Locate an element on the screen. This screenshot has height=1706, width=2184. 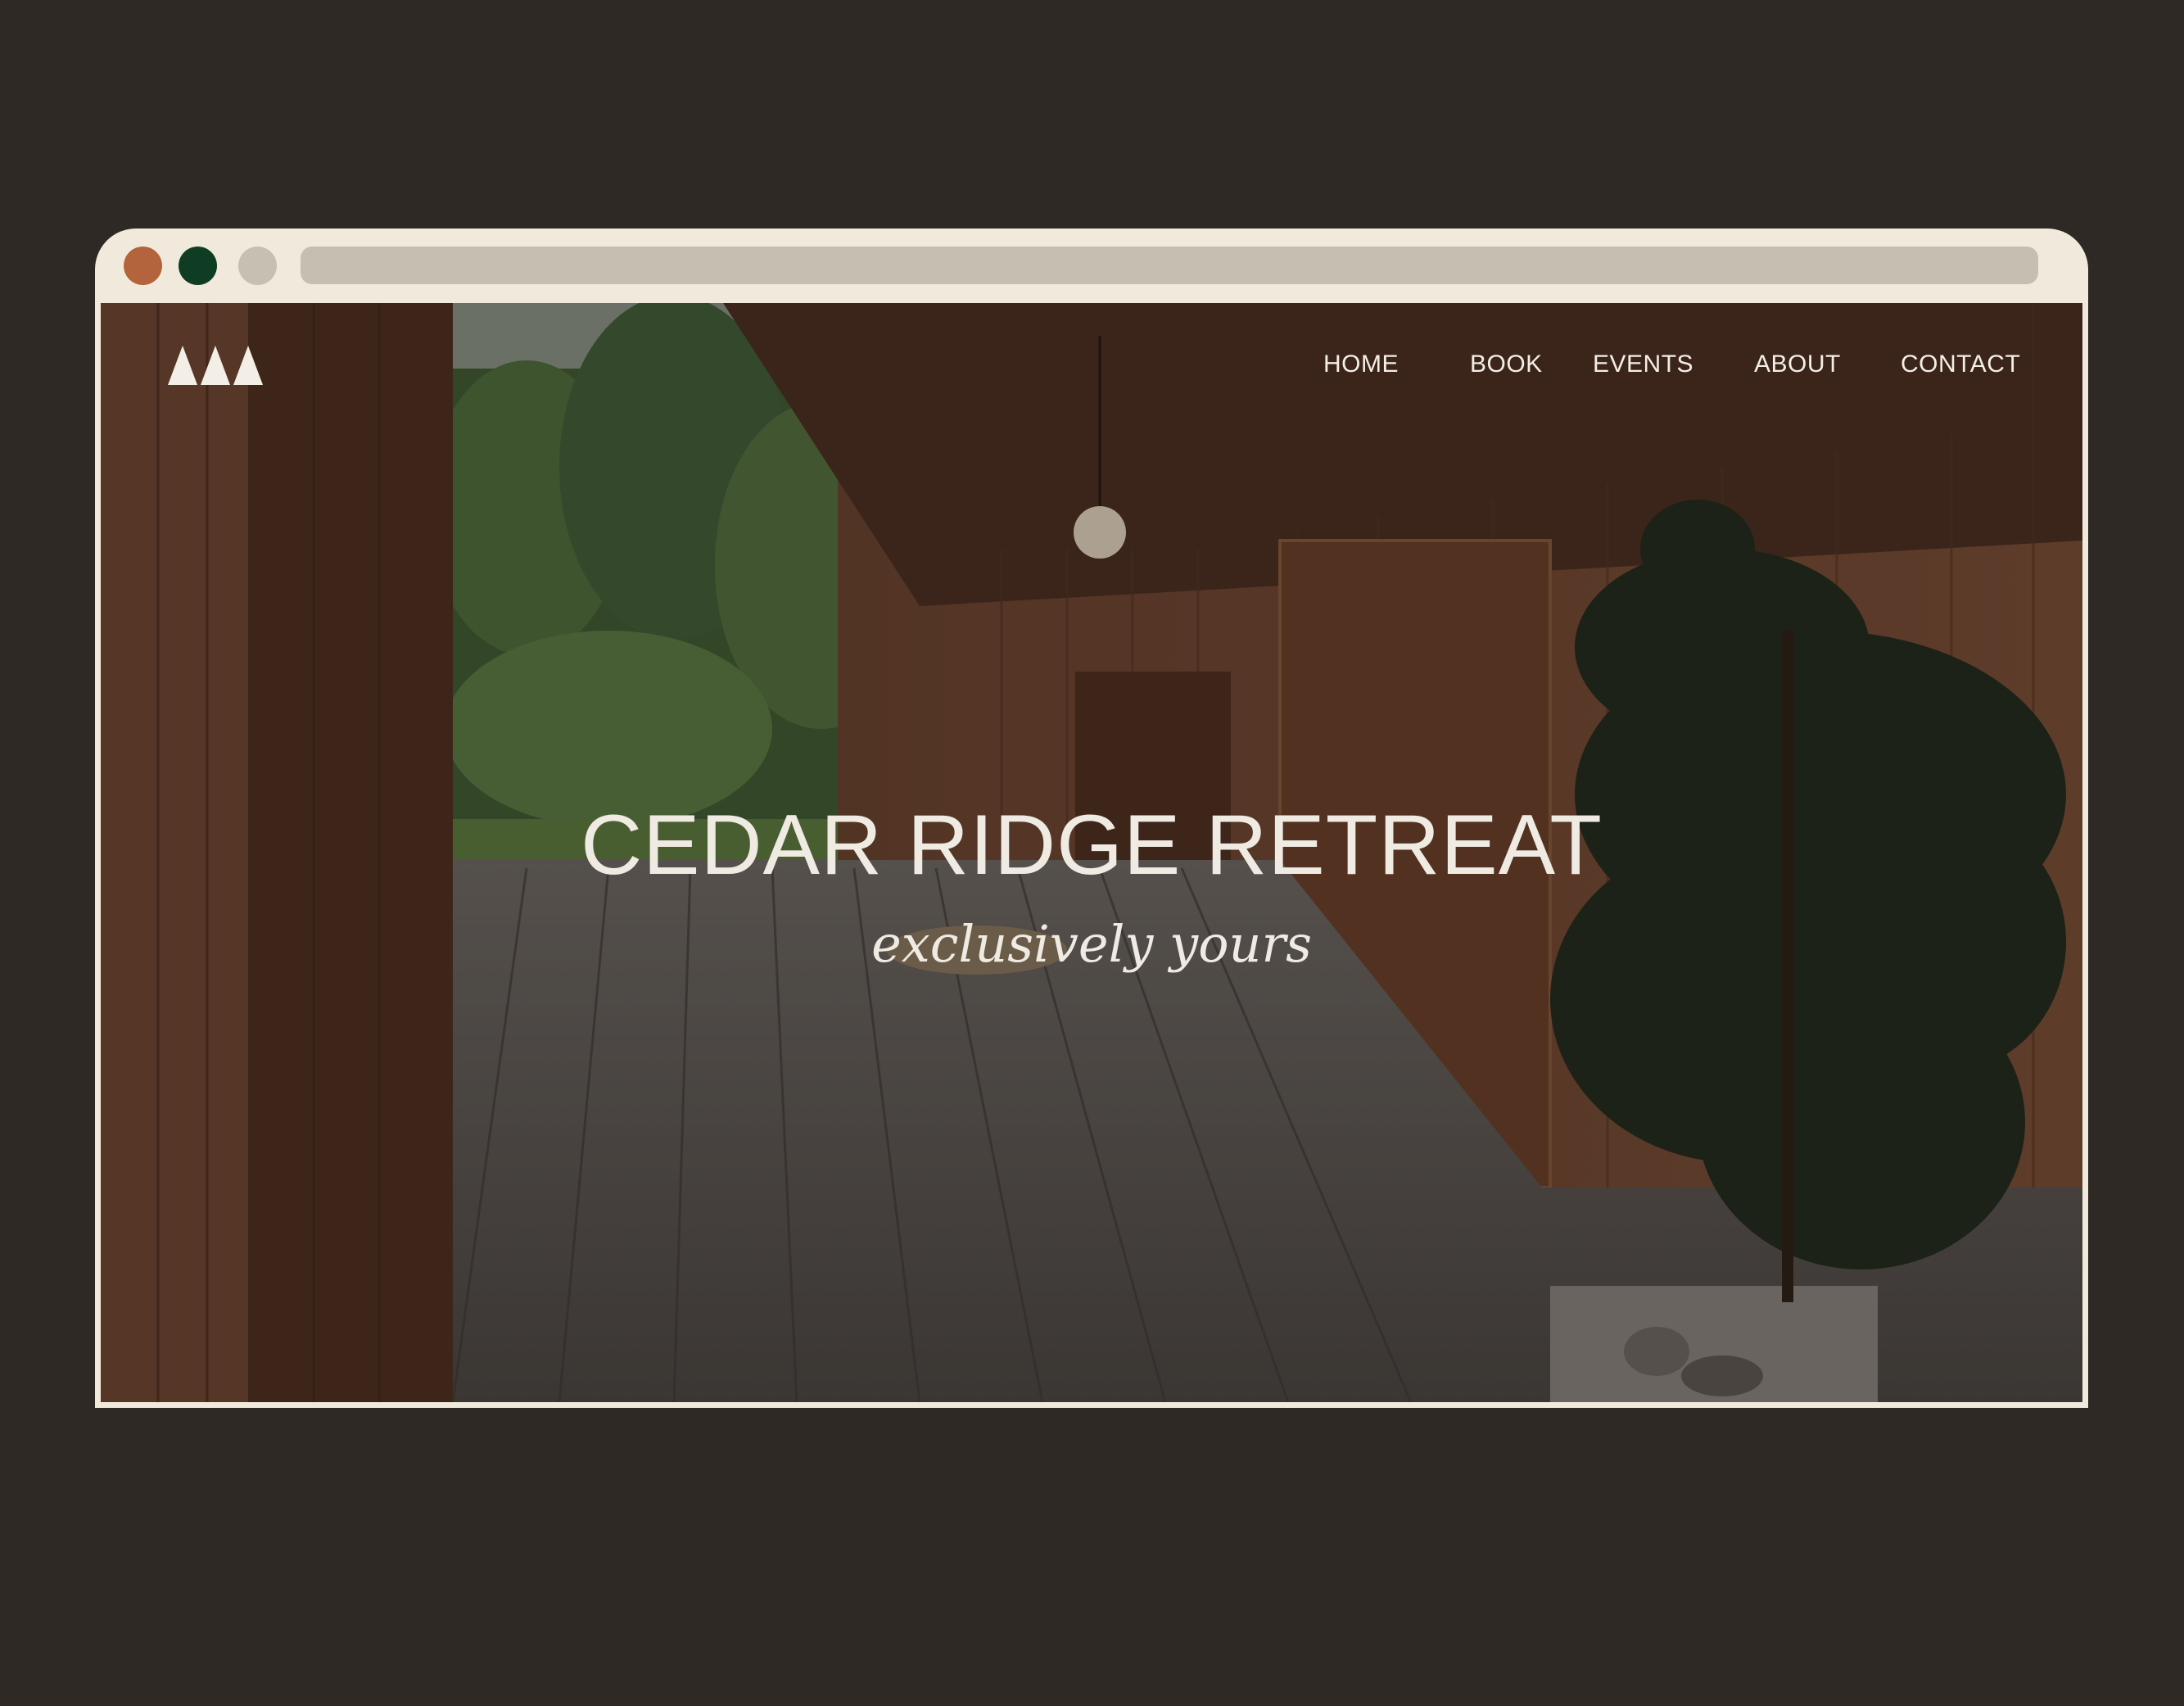
nav-events: EVENTS is located at coordinates (1643, 364).